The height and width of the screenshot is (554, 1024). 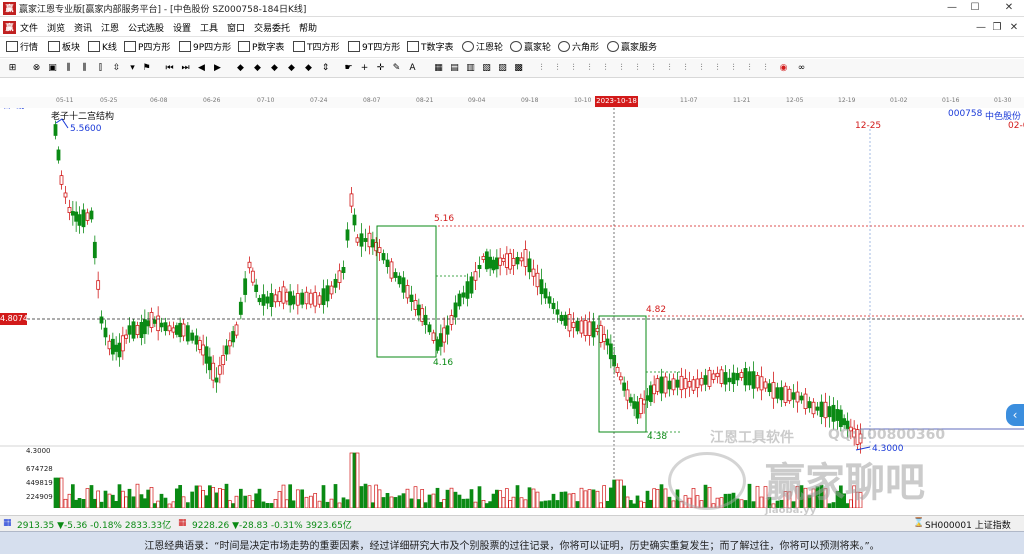 What do you see at coordinates (968, 524) in the screenshot?
I see `index-selector: SH000001 上证指数` at bounding box center [968, 524].